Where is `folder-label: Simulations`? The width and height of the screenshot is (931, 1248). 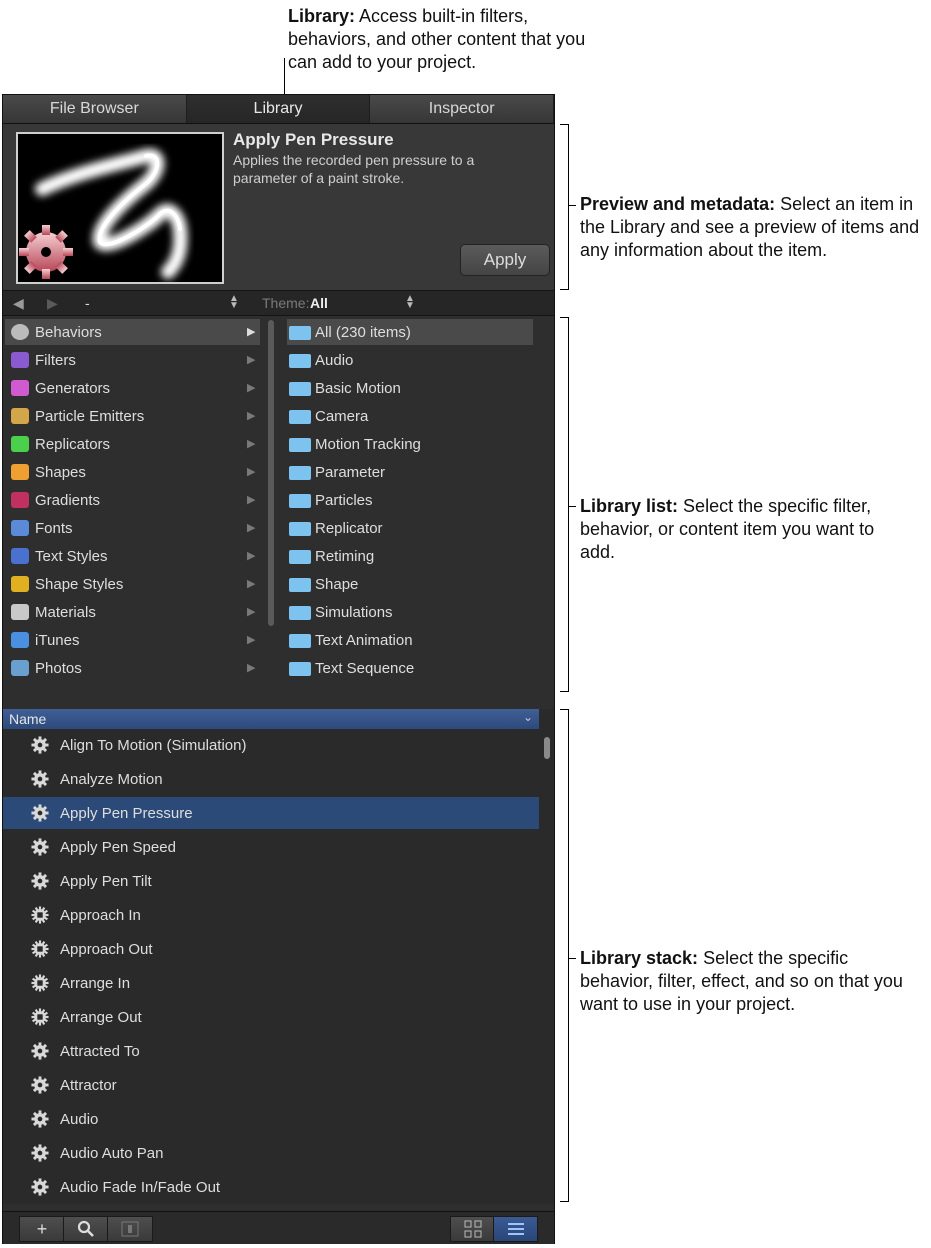 folder-label: Simulations is located at coordinates (354, 612).